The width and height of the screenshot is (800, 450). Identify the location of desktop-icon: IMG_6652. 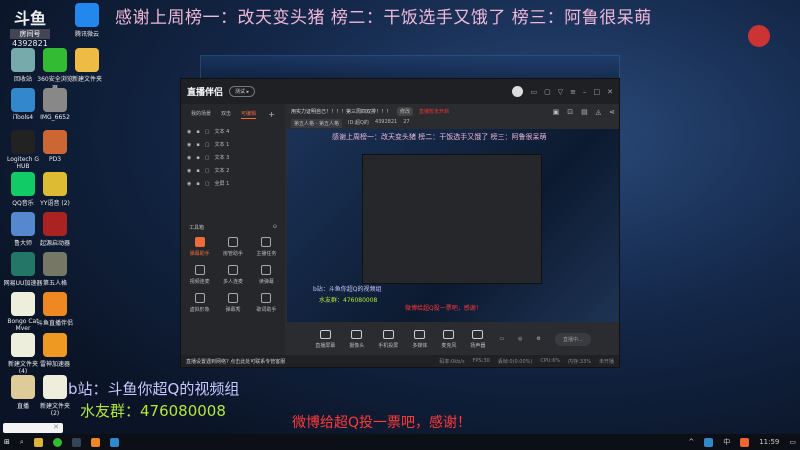
(55, 104).